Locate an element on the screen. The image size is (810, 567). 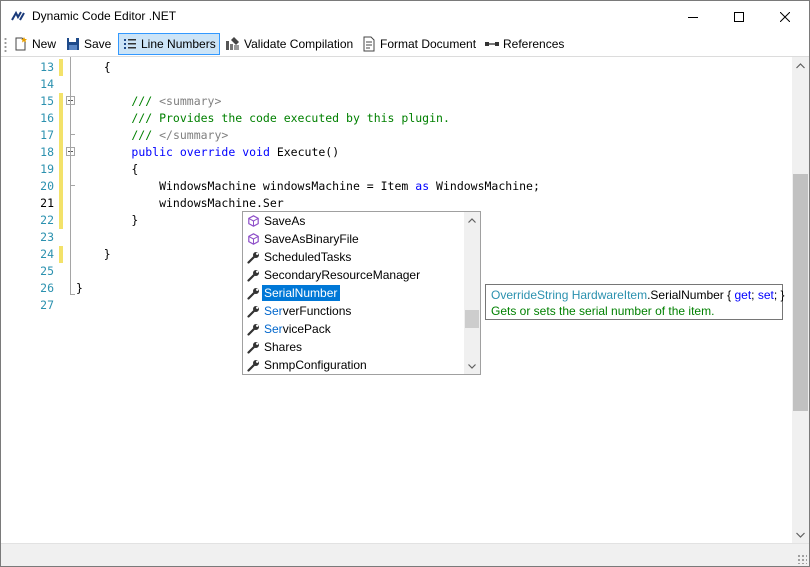
chevron-down-icon is located at coordinates (800, 535).